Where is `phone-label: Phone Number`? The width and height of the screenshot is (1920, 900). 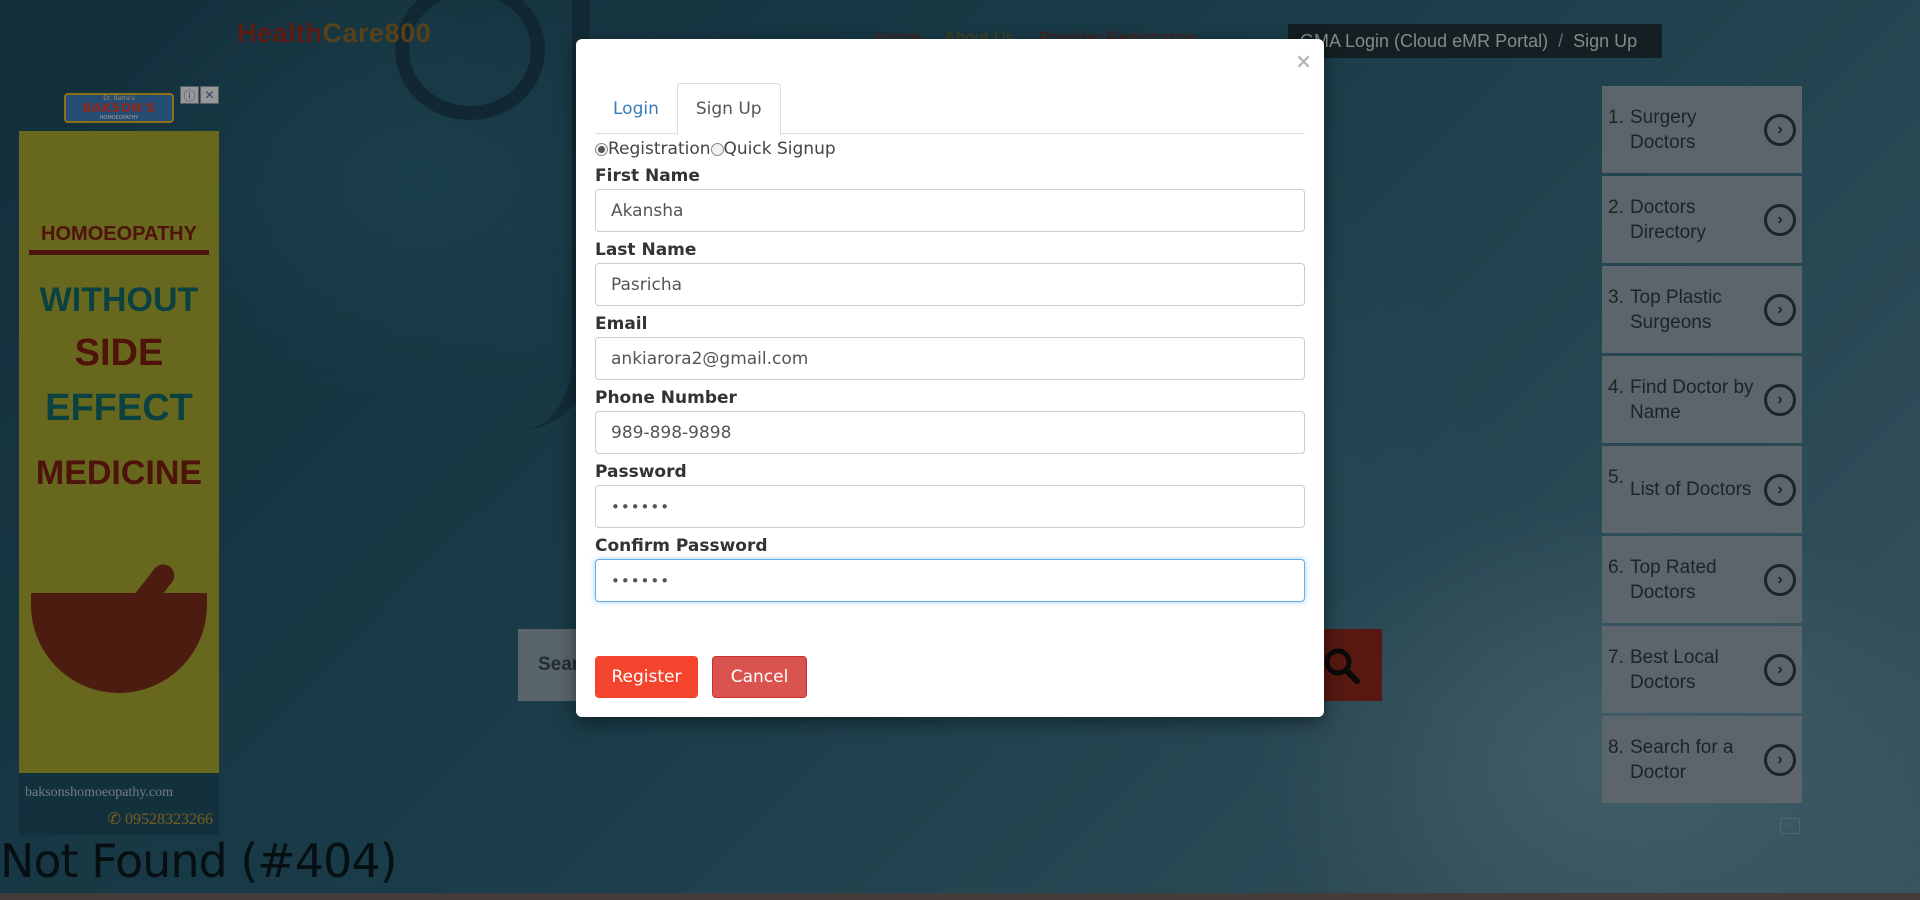
phone-label: Phone Number is located at coordinates (666, 398).